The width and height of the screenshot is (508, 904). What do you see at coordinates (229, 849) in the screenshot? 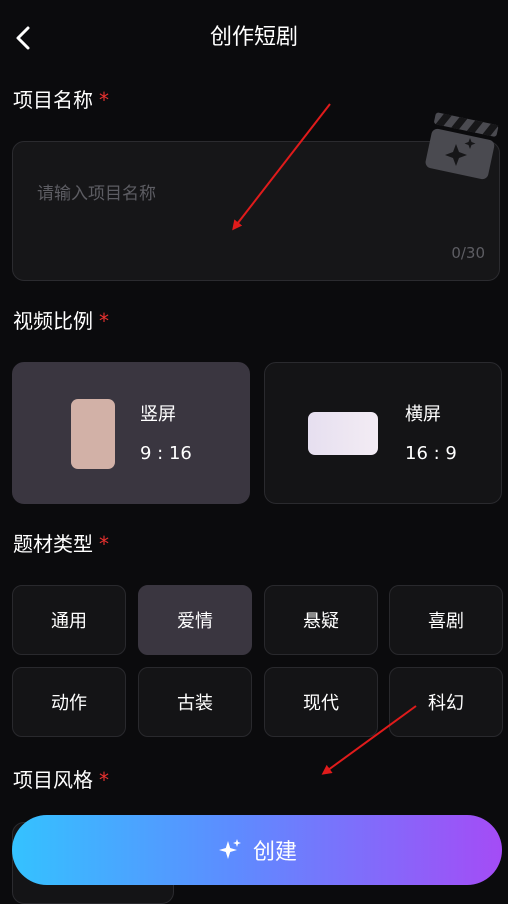
I see `sparkle-icon` at bounding box center [229, 849].